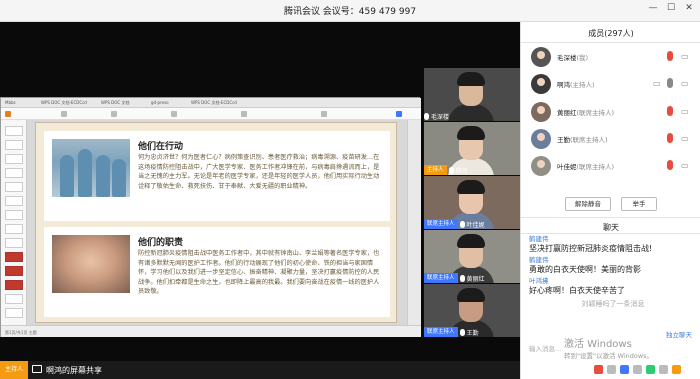 The height and width of the screenshot is (379, 700). I want to click on video-label: 联席主持人 黄丽红, so click(454, 278).